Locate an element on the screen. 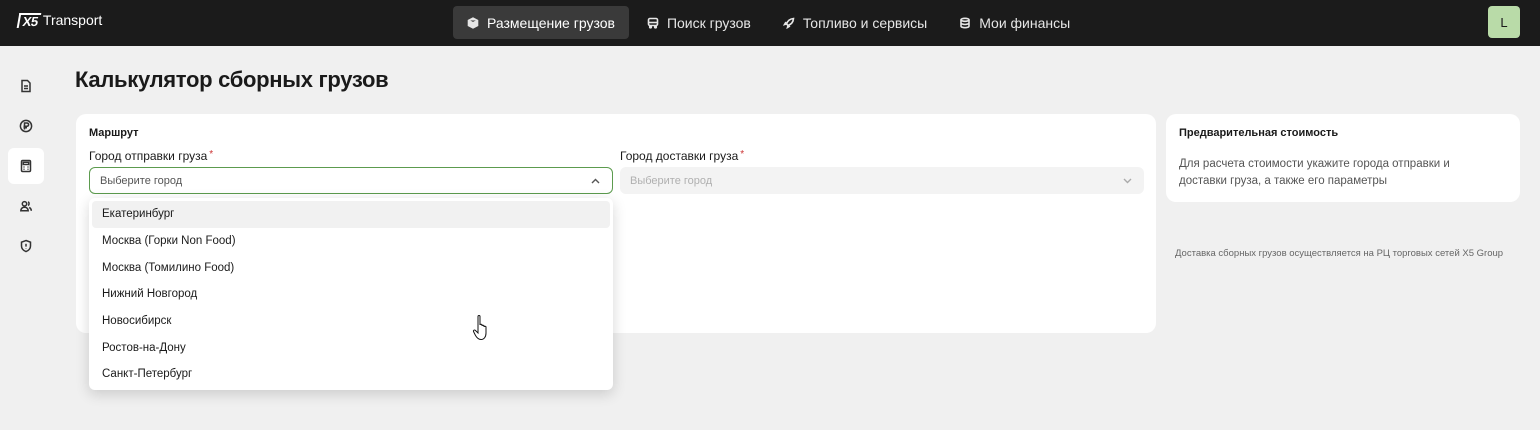  nav-item-label: Размещение грузов is located at coordinates (551, 22).